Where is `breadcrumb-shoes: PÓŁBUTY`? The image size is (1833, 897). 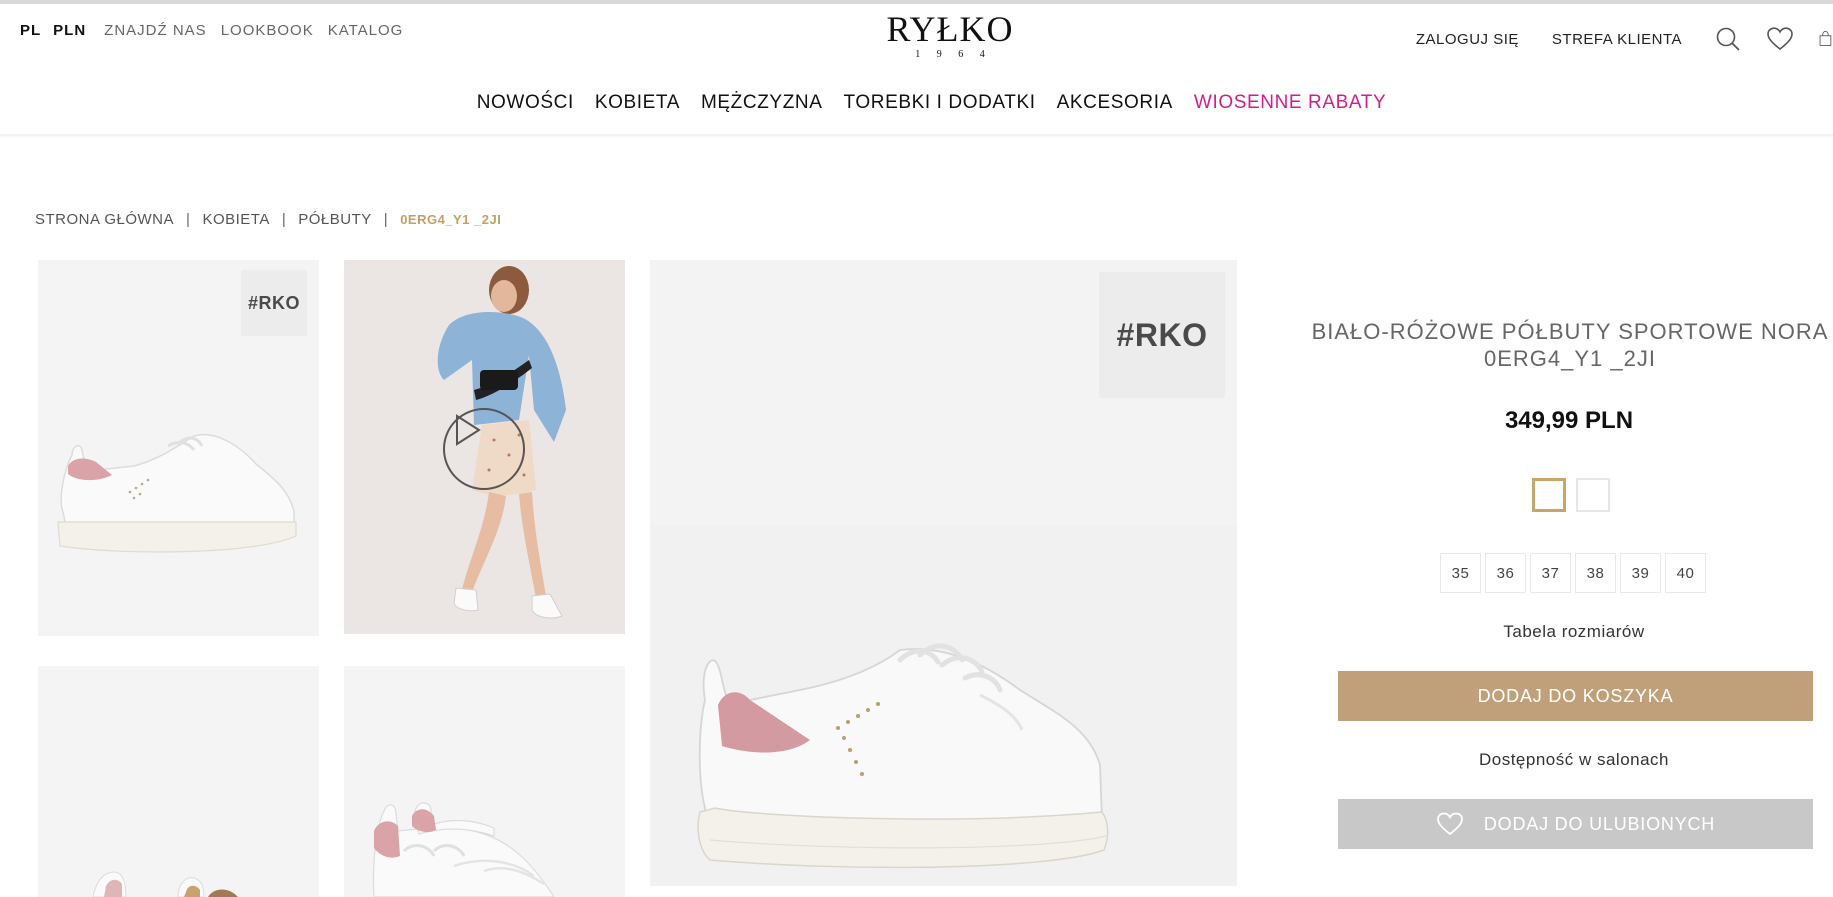
breadcrumb-shoes: PÓŁBUTY is located at coordinates (335, 219).